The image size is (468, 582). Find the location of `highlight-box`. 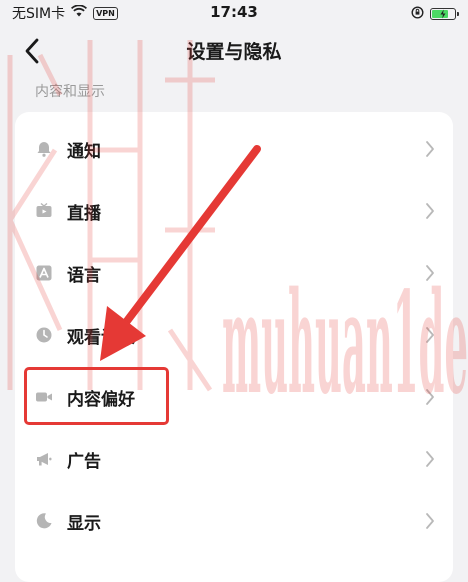

highlight-box is located at coordinates (96, 396).